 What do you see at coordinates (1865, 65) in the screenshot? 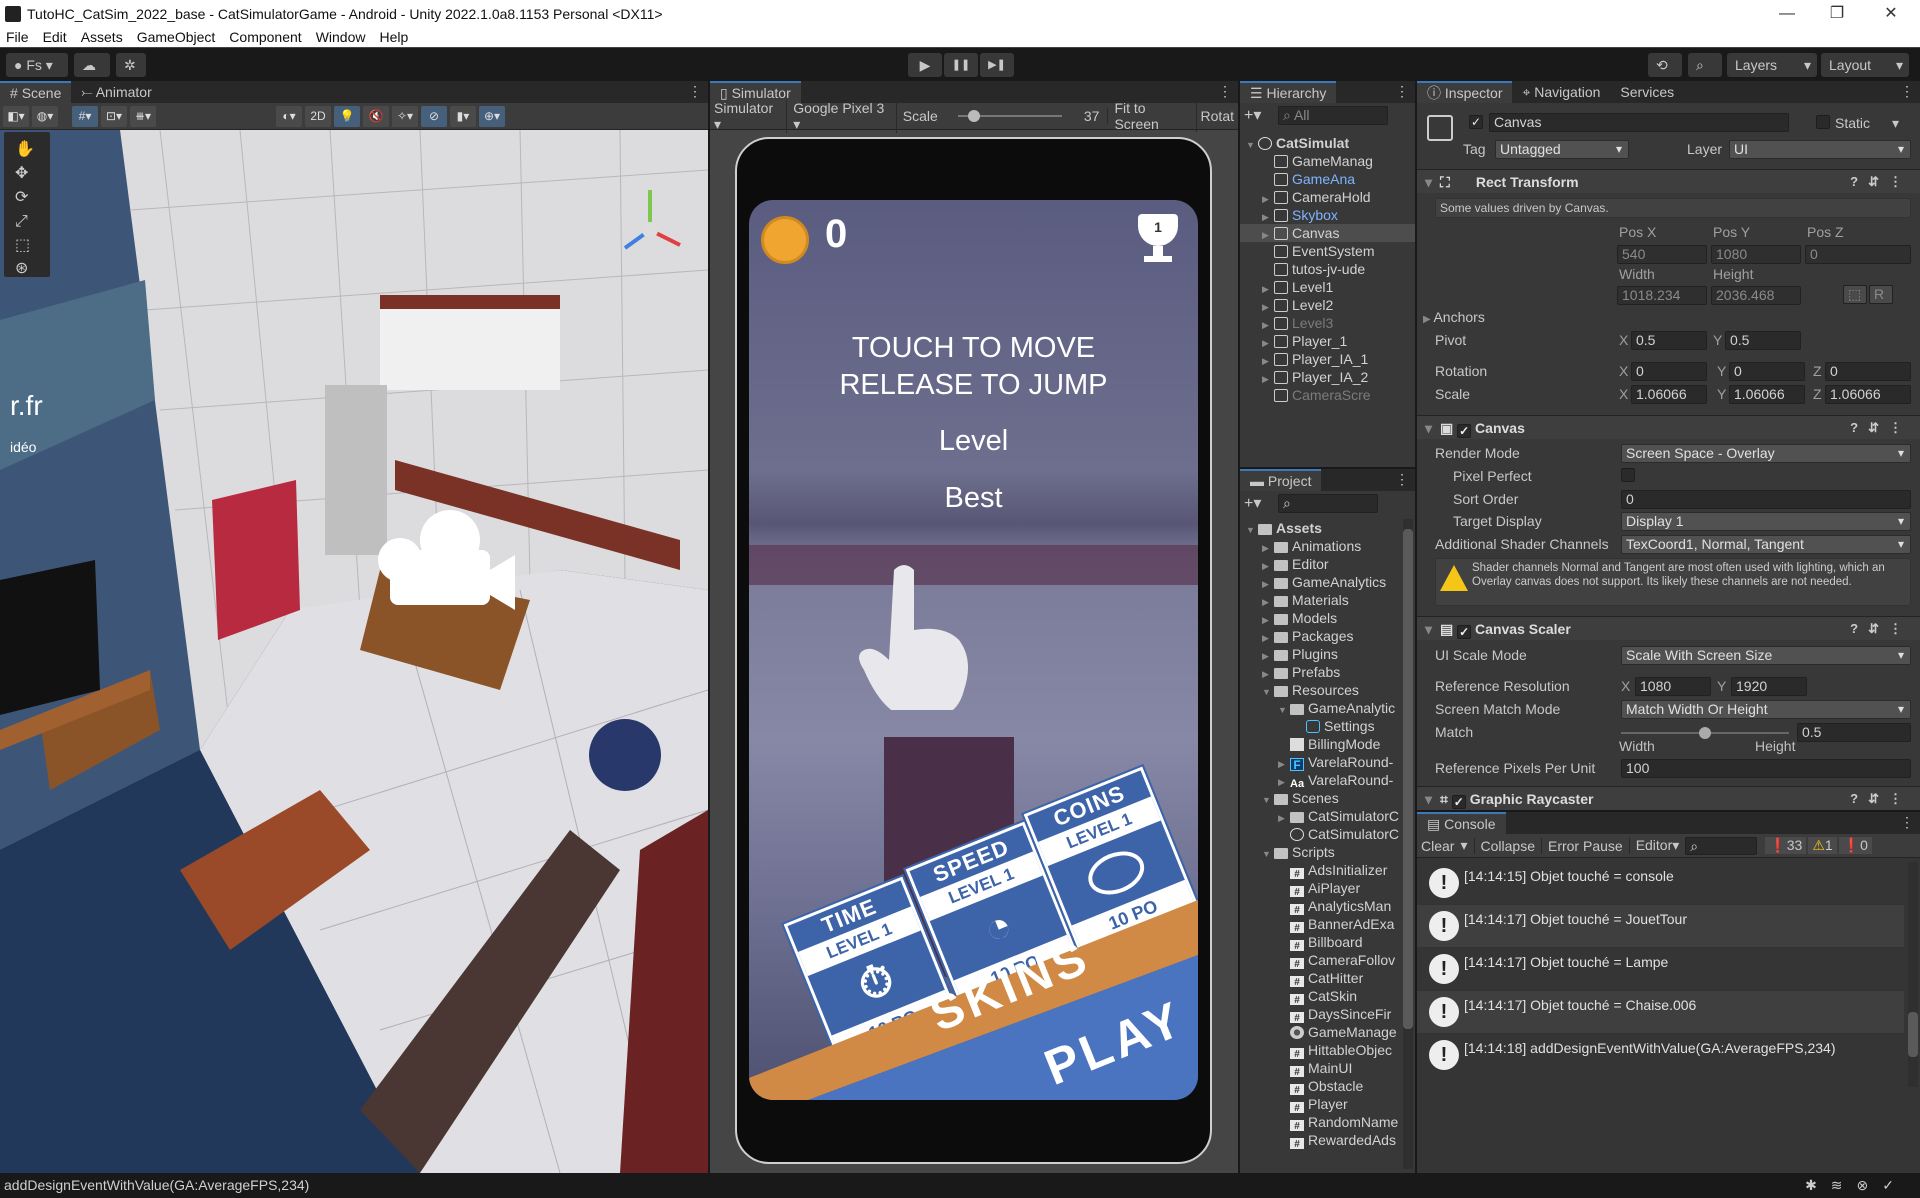
I see `layout-dropdown: Layout ▾` at bounding box center [1865, 65].